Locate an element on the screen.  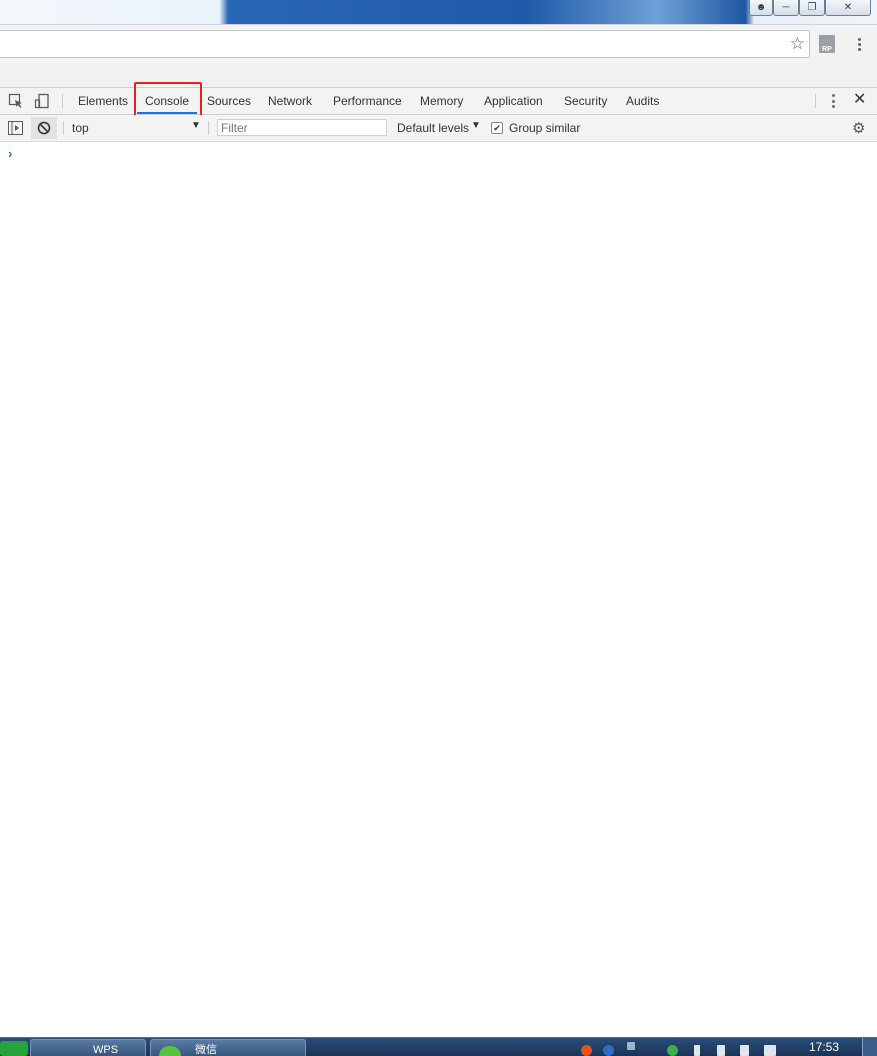
window-close-icon: ✕ is located at coordinates (848, 7).